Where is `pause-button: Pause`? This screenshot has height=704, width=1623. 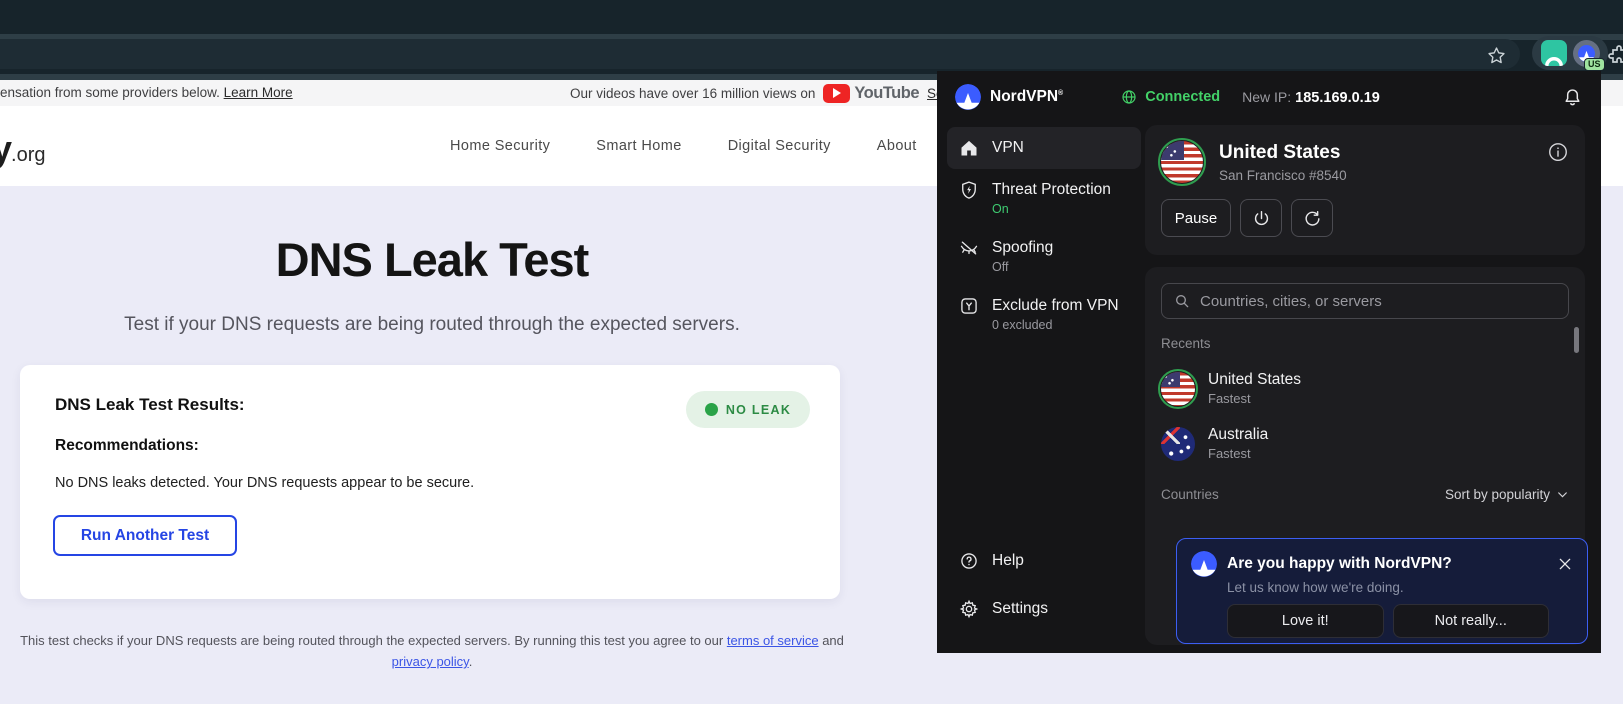
pause-button: Pause is located at coordinates (1196, 218).